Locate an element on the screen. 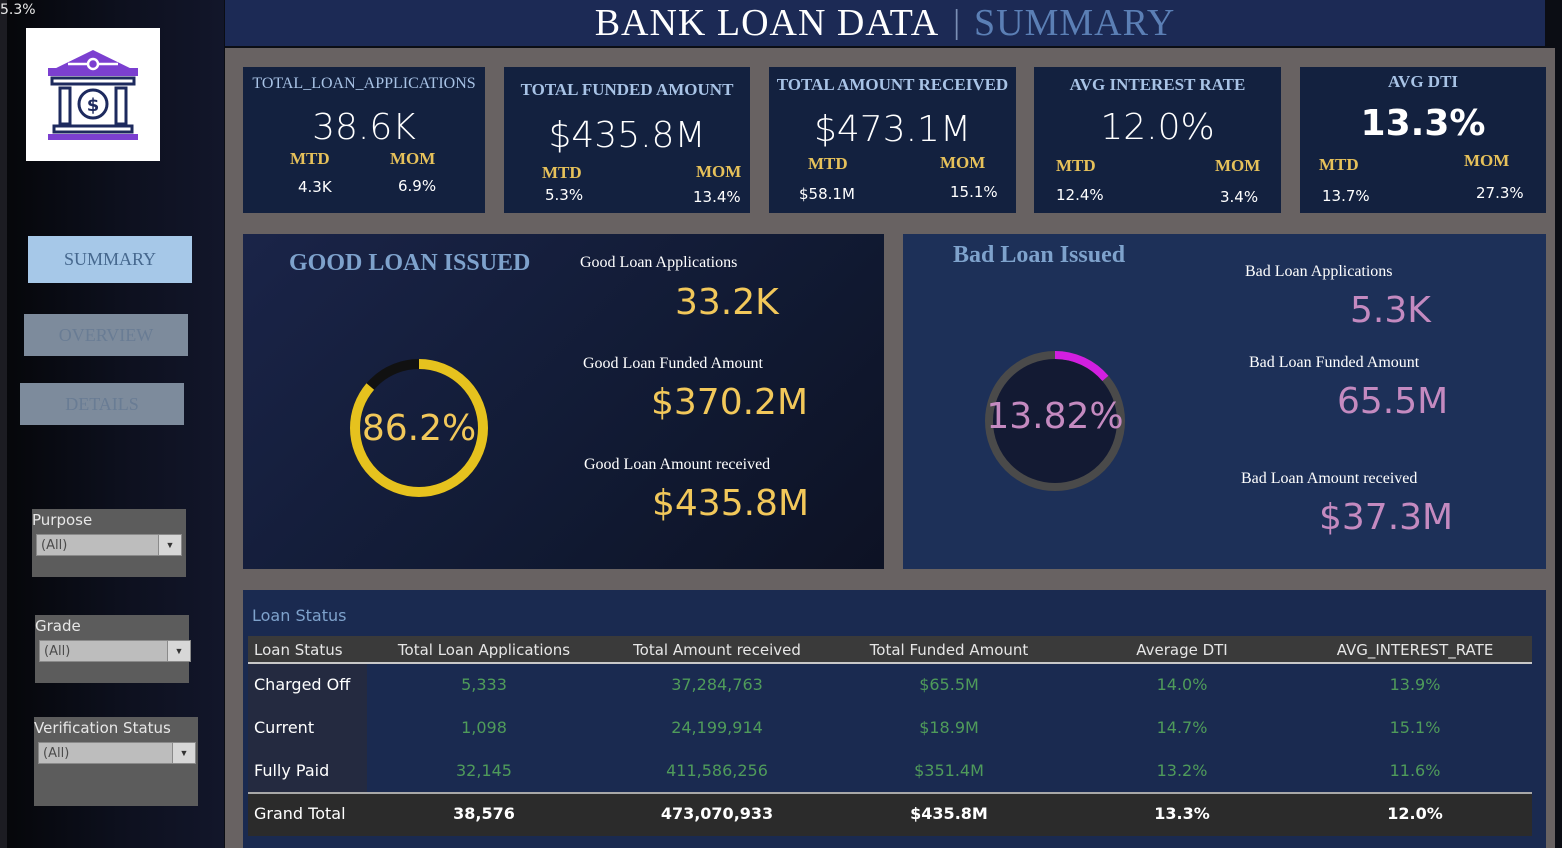 The height and width of the screenshot is (848, 1562). header-loan-status: Loan Status is located at coordinates (298, 650).